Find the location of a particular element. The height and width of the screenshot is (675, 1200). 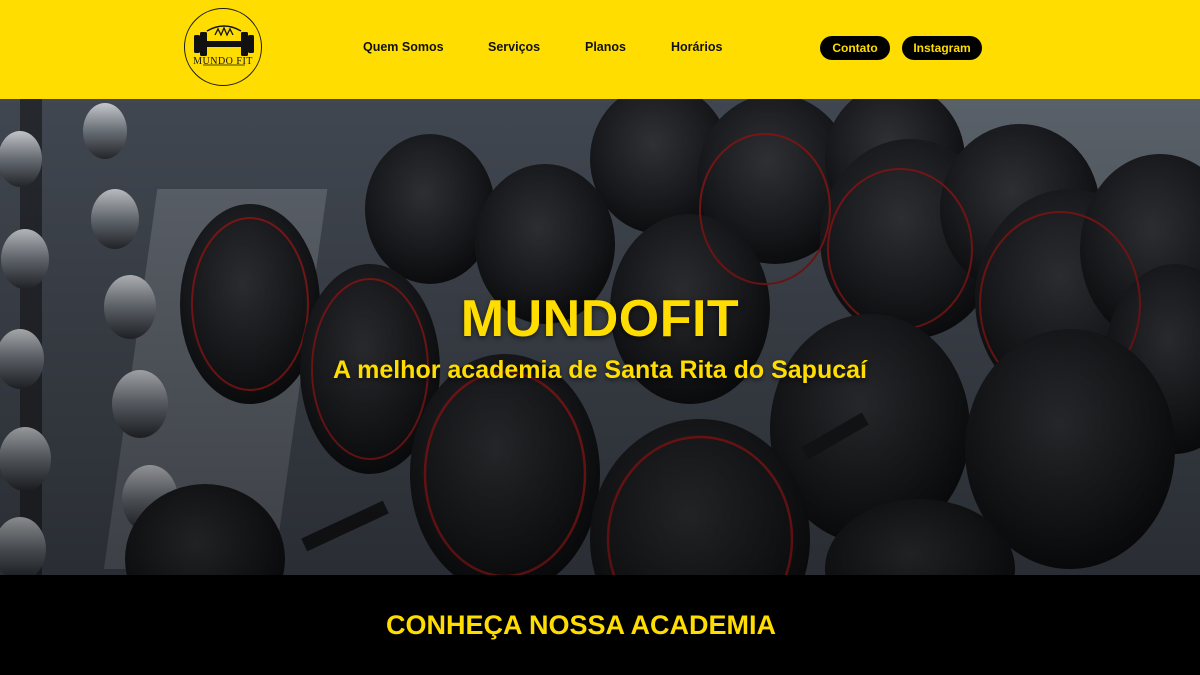

nav-planos: Planos is located at coordinates (605, 47).